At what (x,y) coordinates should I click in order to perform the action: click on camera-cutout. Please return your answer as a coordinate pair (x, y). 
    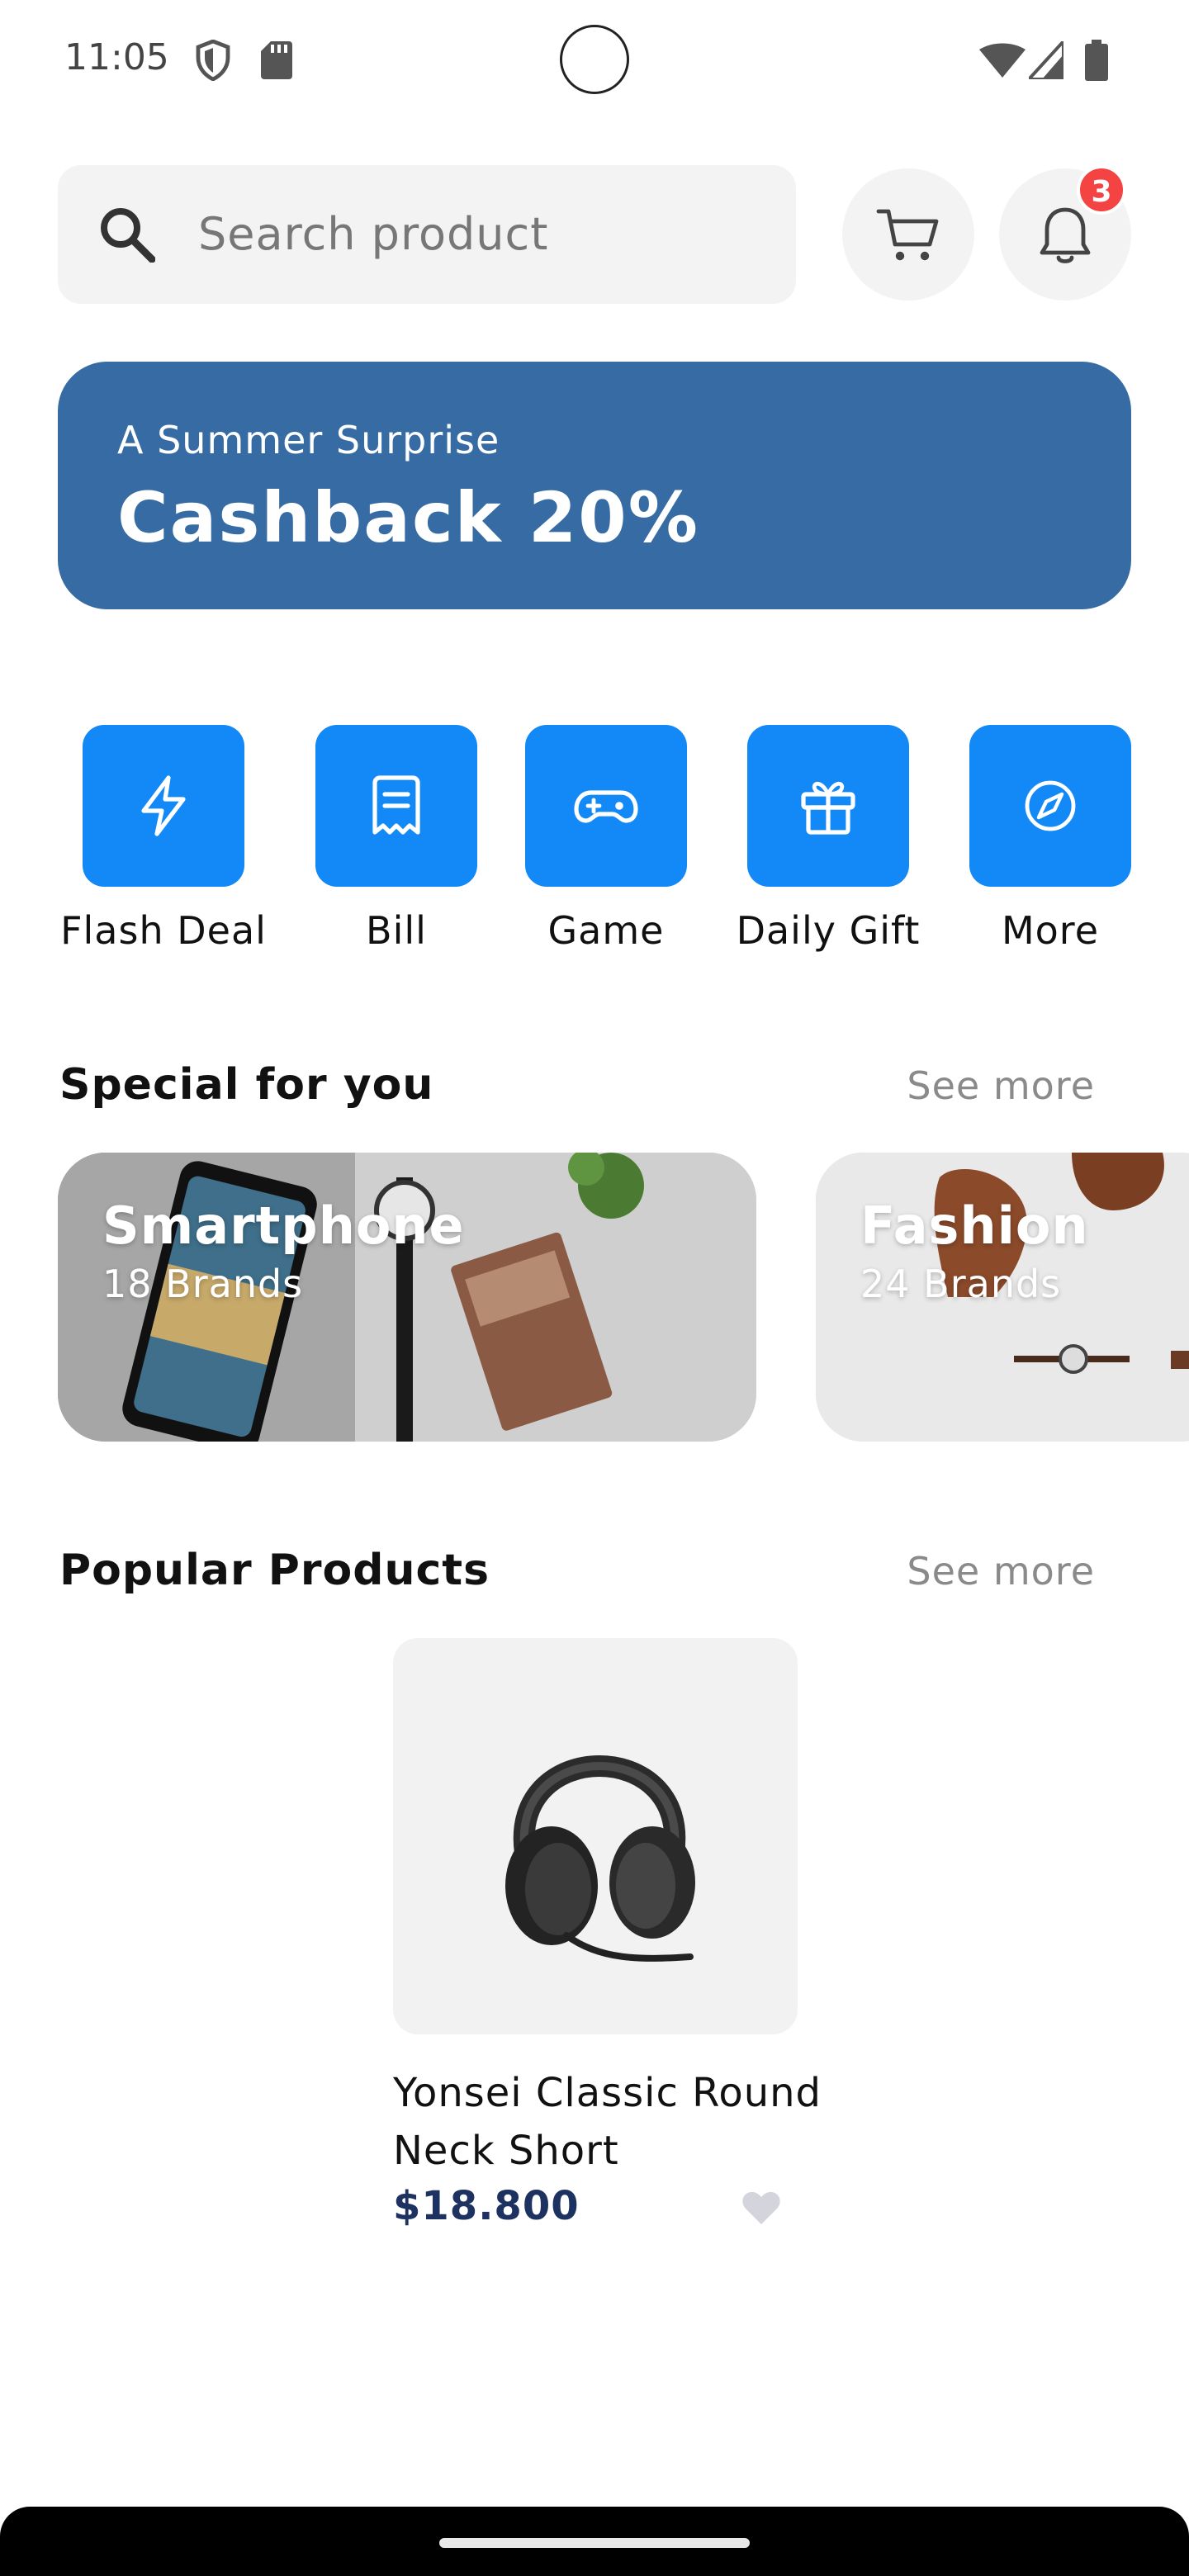
    Looking at the image, I should click on (594, 59).